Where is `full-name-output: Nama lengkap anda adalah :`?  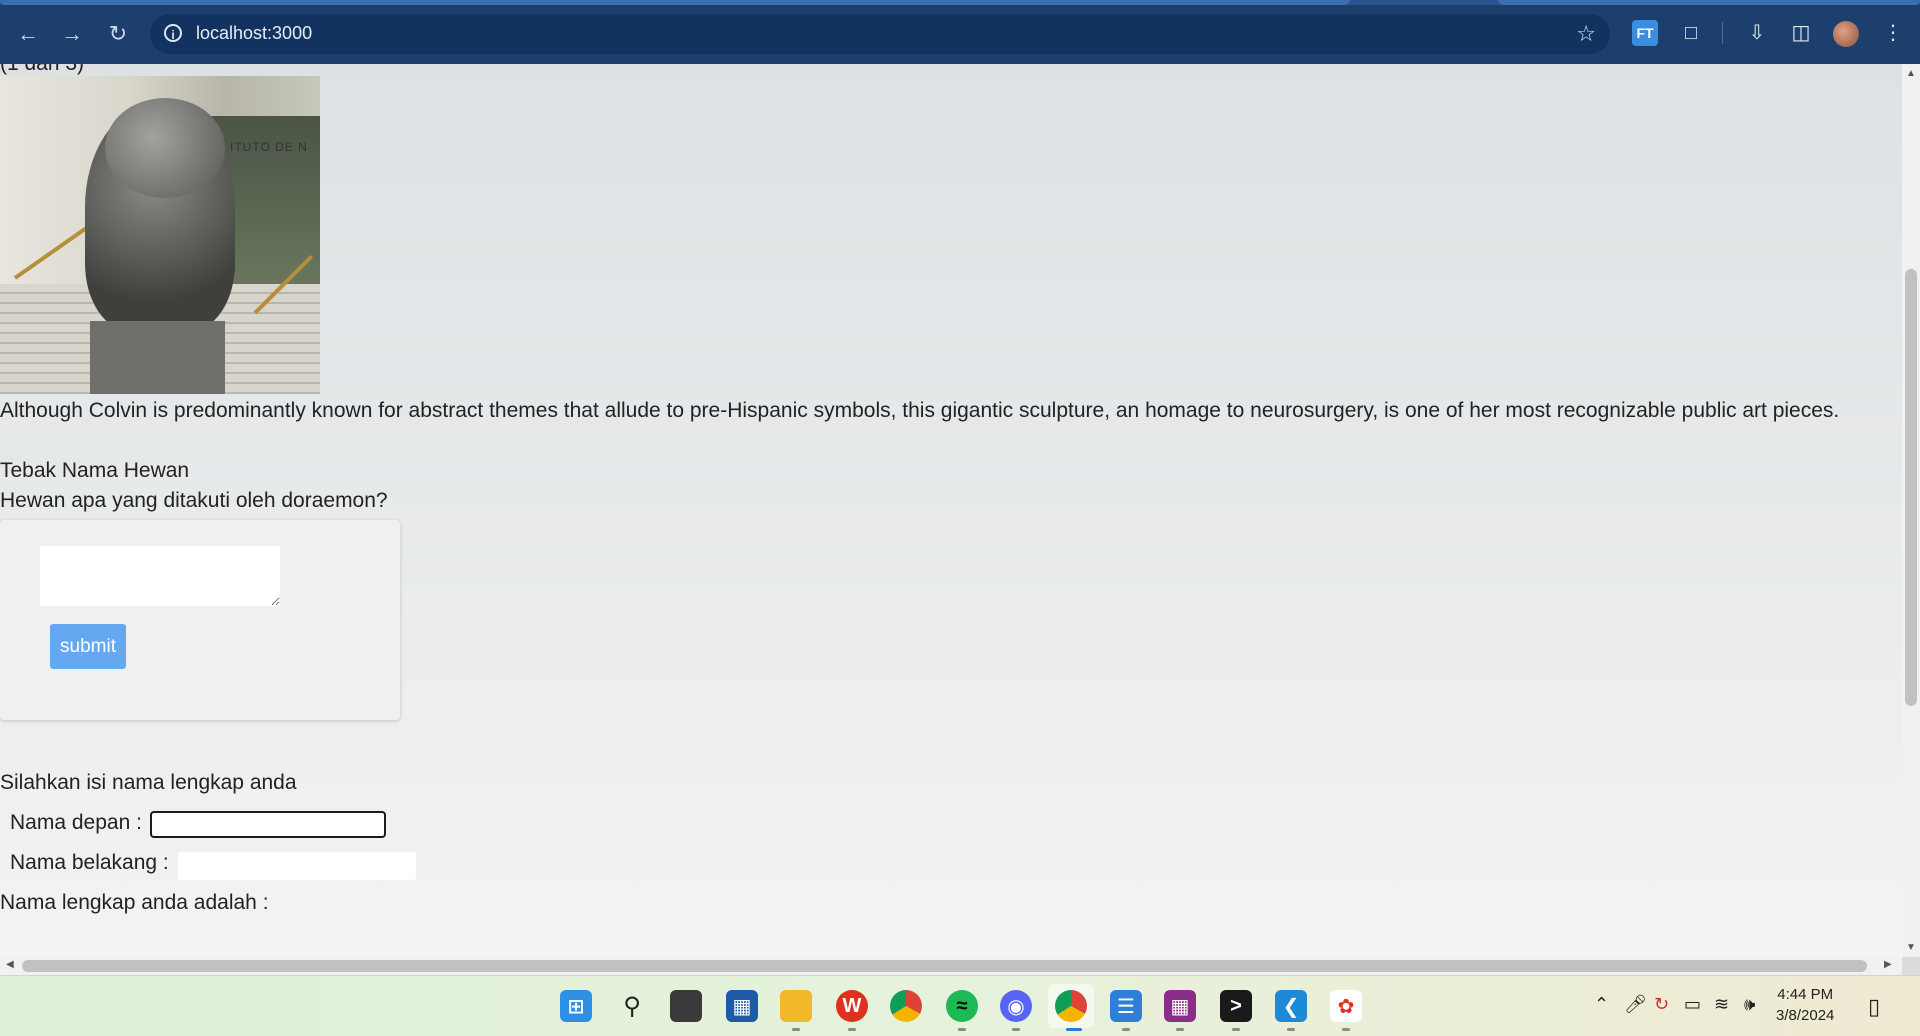
full-name-output: Nama lengkap anda adalah : is located at coordinates (134, 902).